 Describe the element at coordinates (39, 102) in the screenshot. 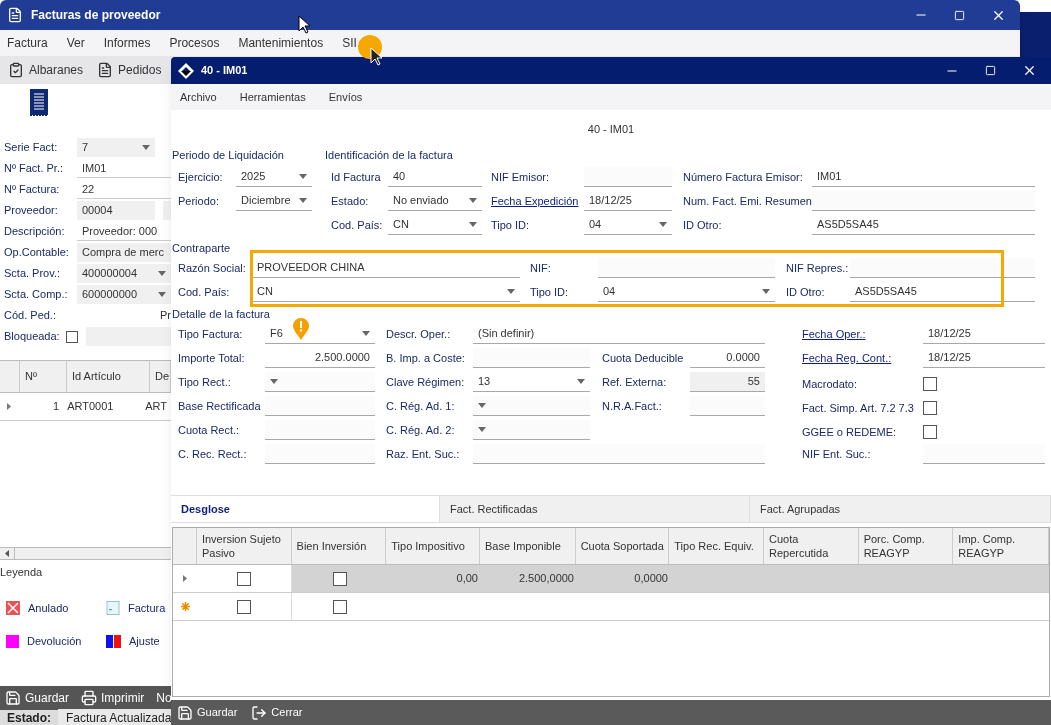

I see `invoice-icon` at that location.